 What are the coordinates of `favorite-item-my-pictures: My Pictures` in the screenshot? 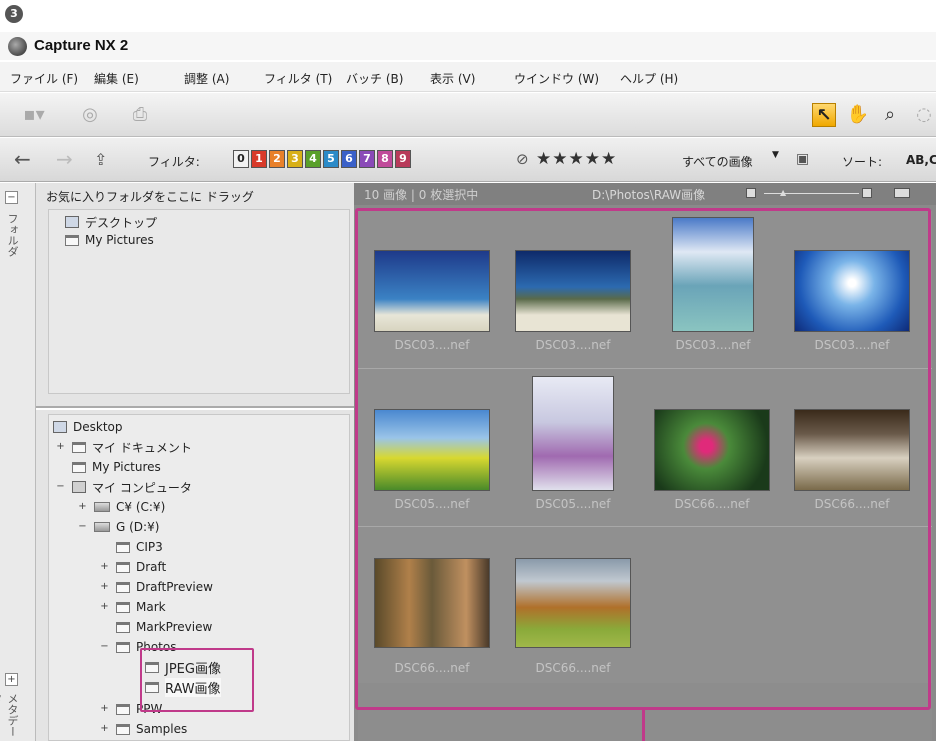 It's located at (109, 240).